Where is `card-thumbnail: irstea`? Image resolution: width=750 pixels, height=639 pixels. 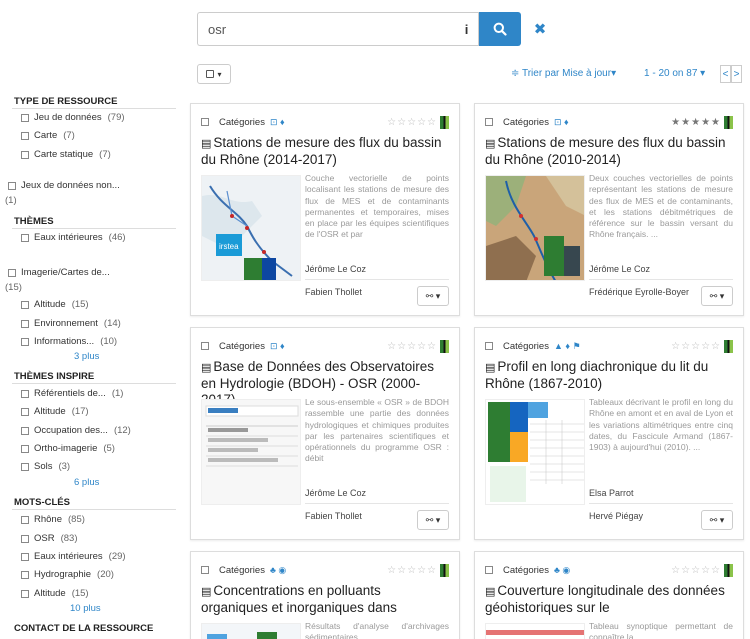
card-thumbnail: irstea is located at coordinates (251, 228).